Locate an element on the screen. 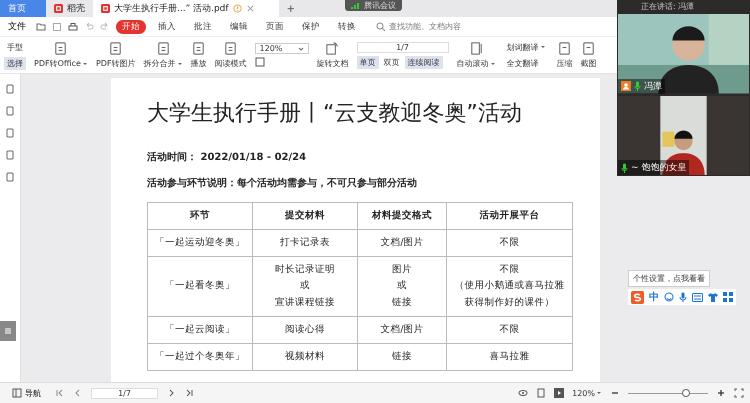 This screenshot has height=403, width=750. signal-icon is located at coordinates (356, 6).